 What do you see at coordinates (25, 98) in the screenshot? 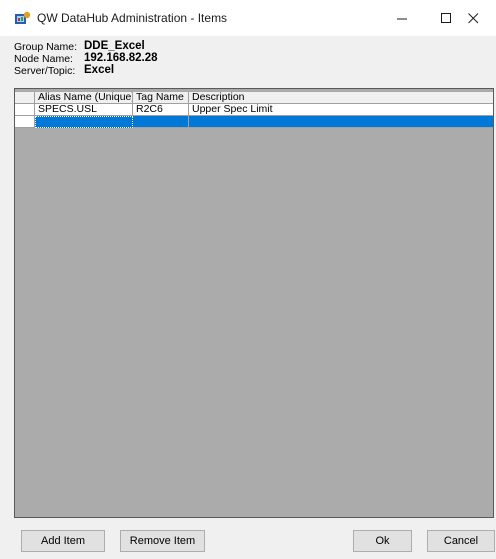
I see `row-header-corner` at bounding box center [25, 98].